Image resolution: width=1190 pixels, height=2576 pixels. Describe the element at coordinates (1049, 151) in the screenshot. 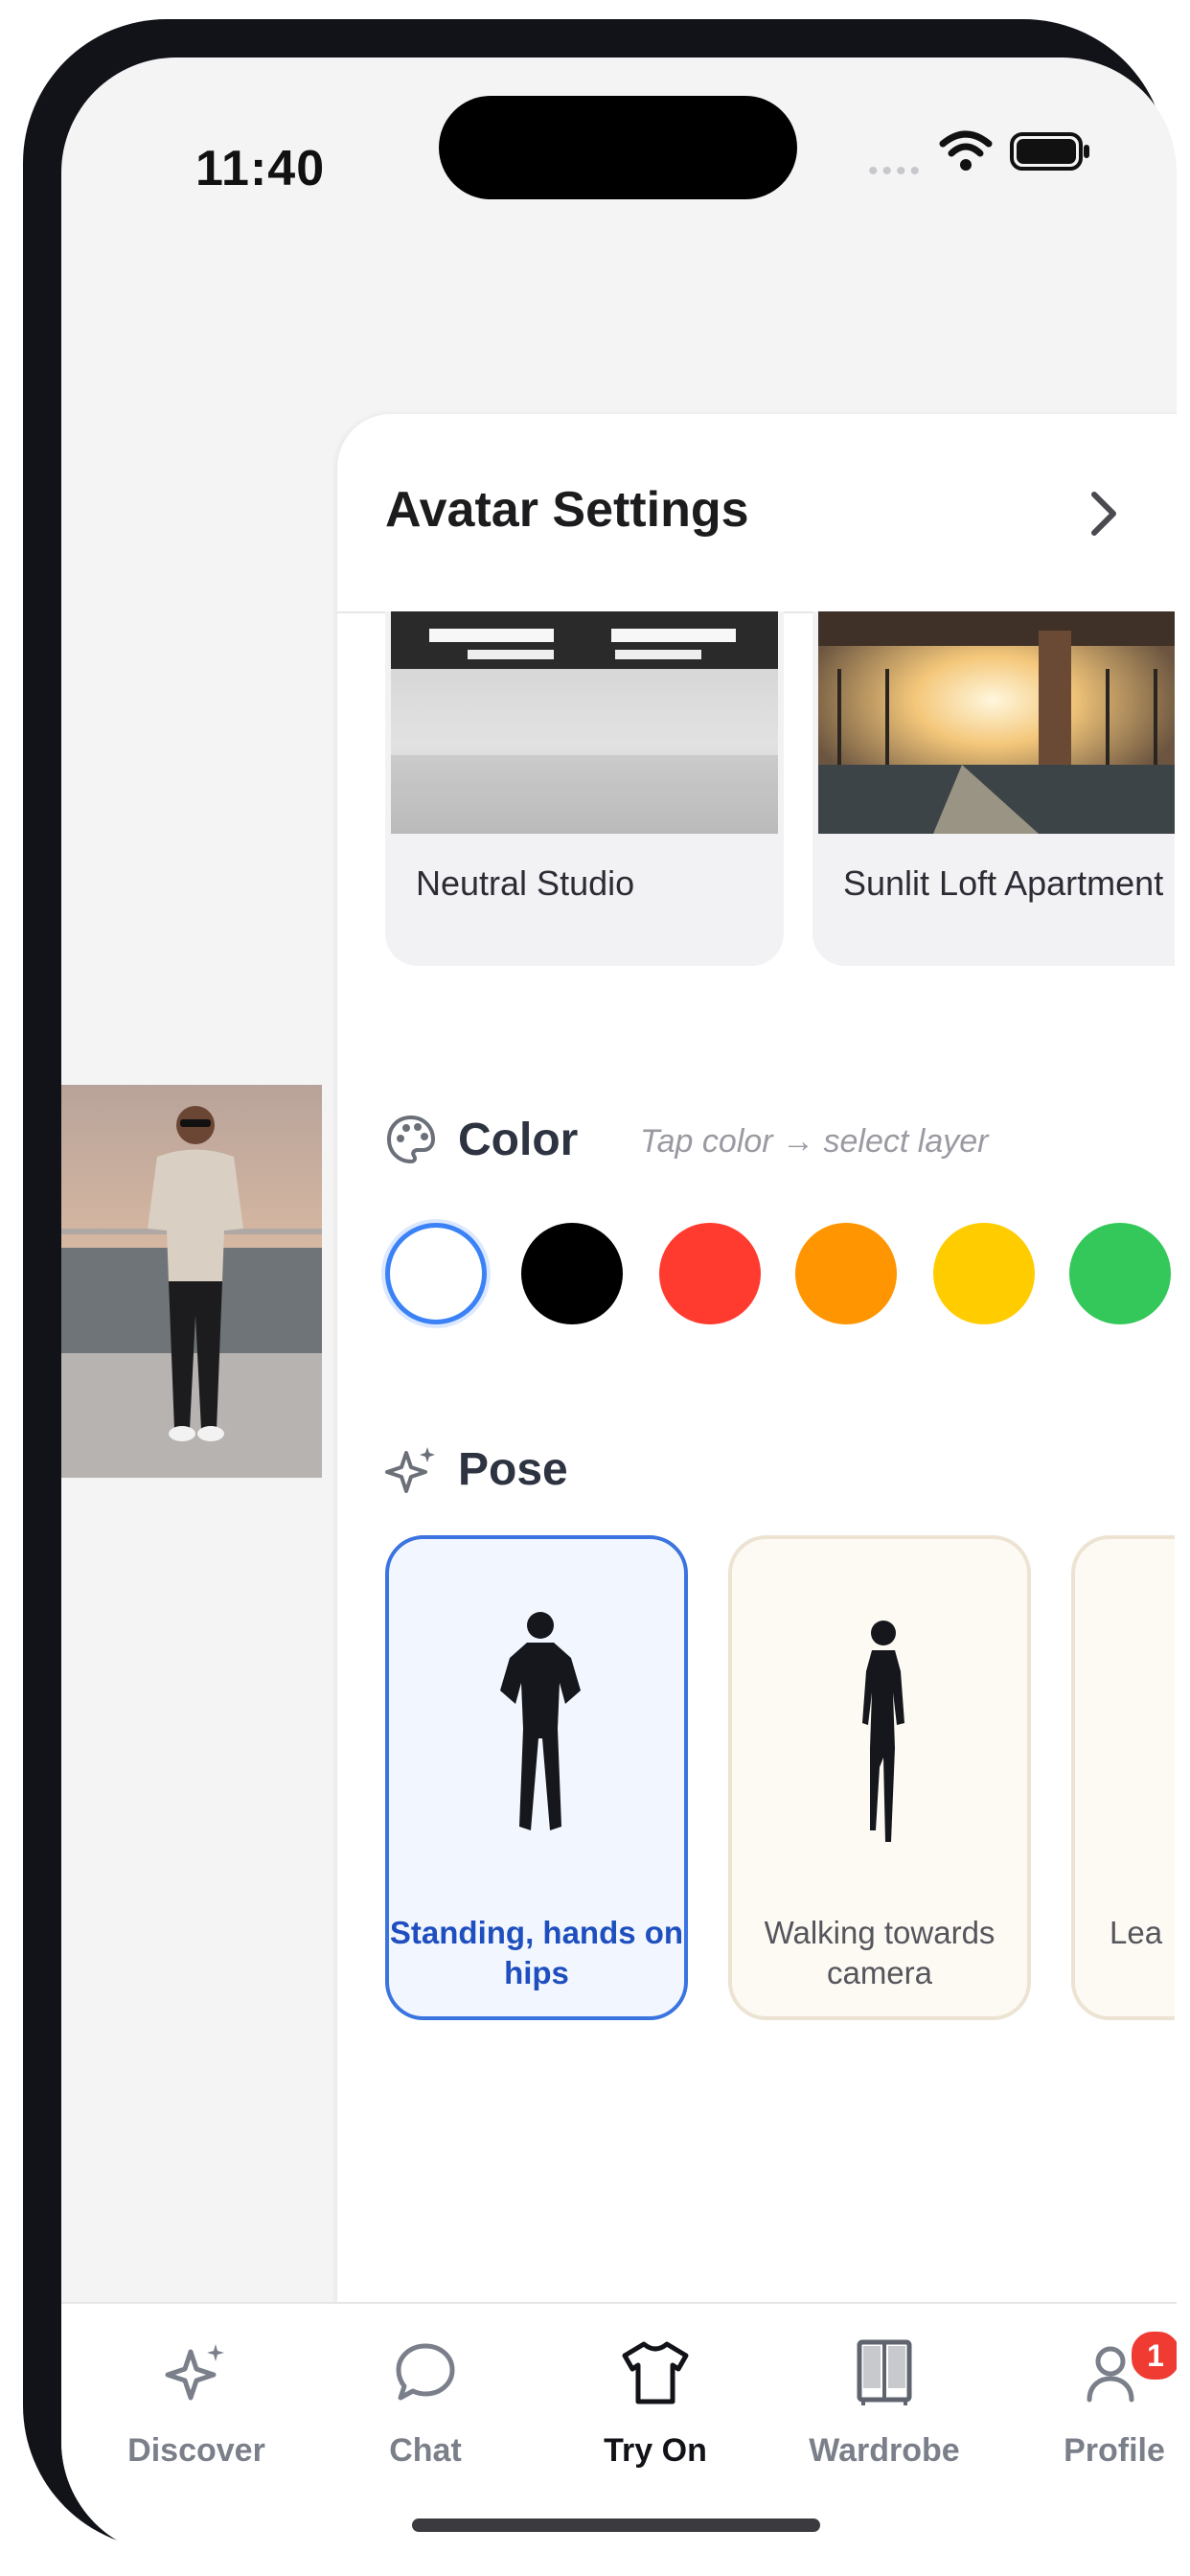

I see `battery-icon` at that location.